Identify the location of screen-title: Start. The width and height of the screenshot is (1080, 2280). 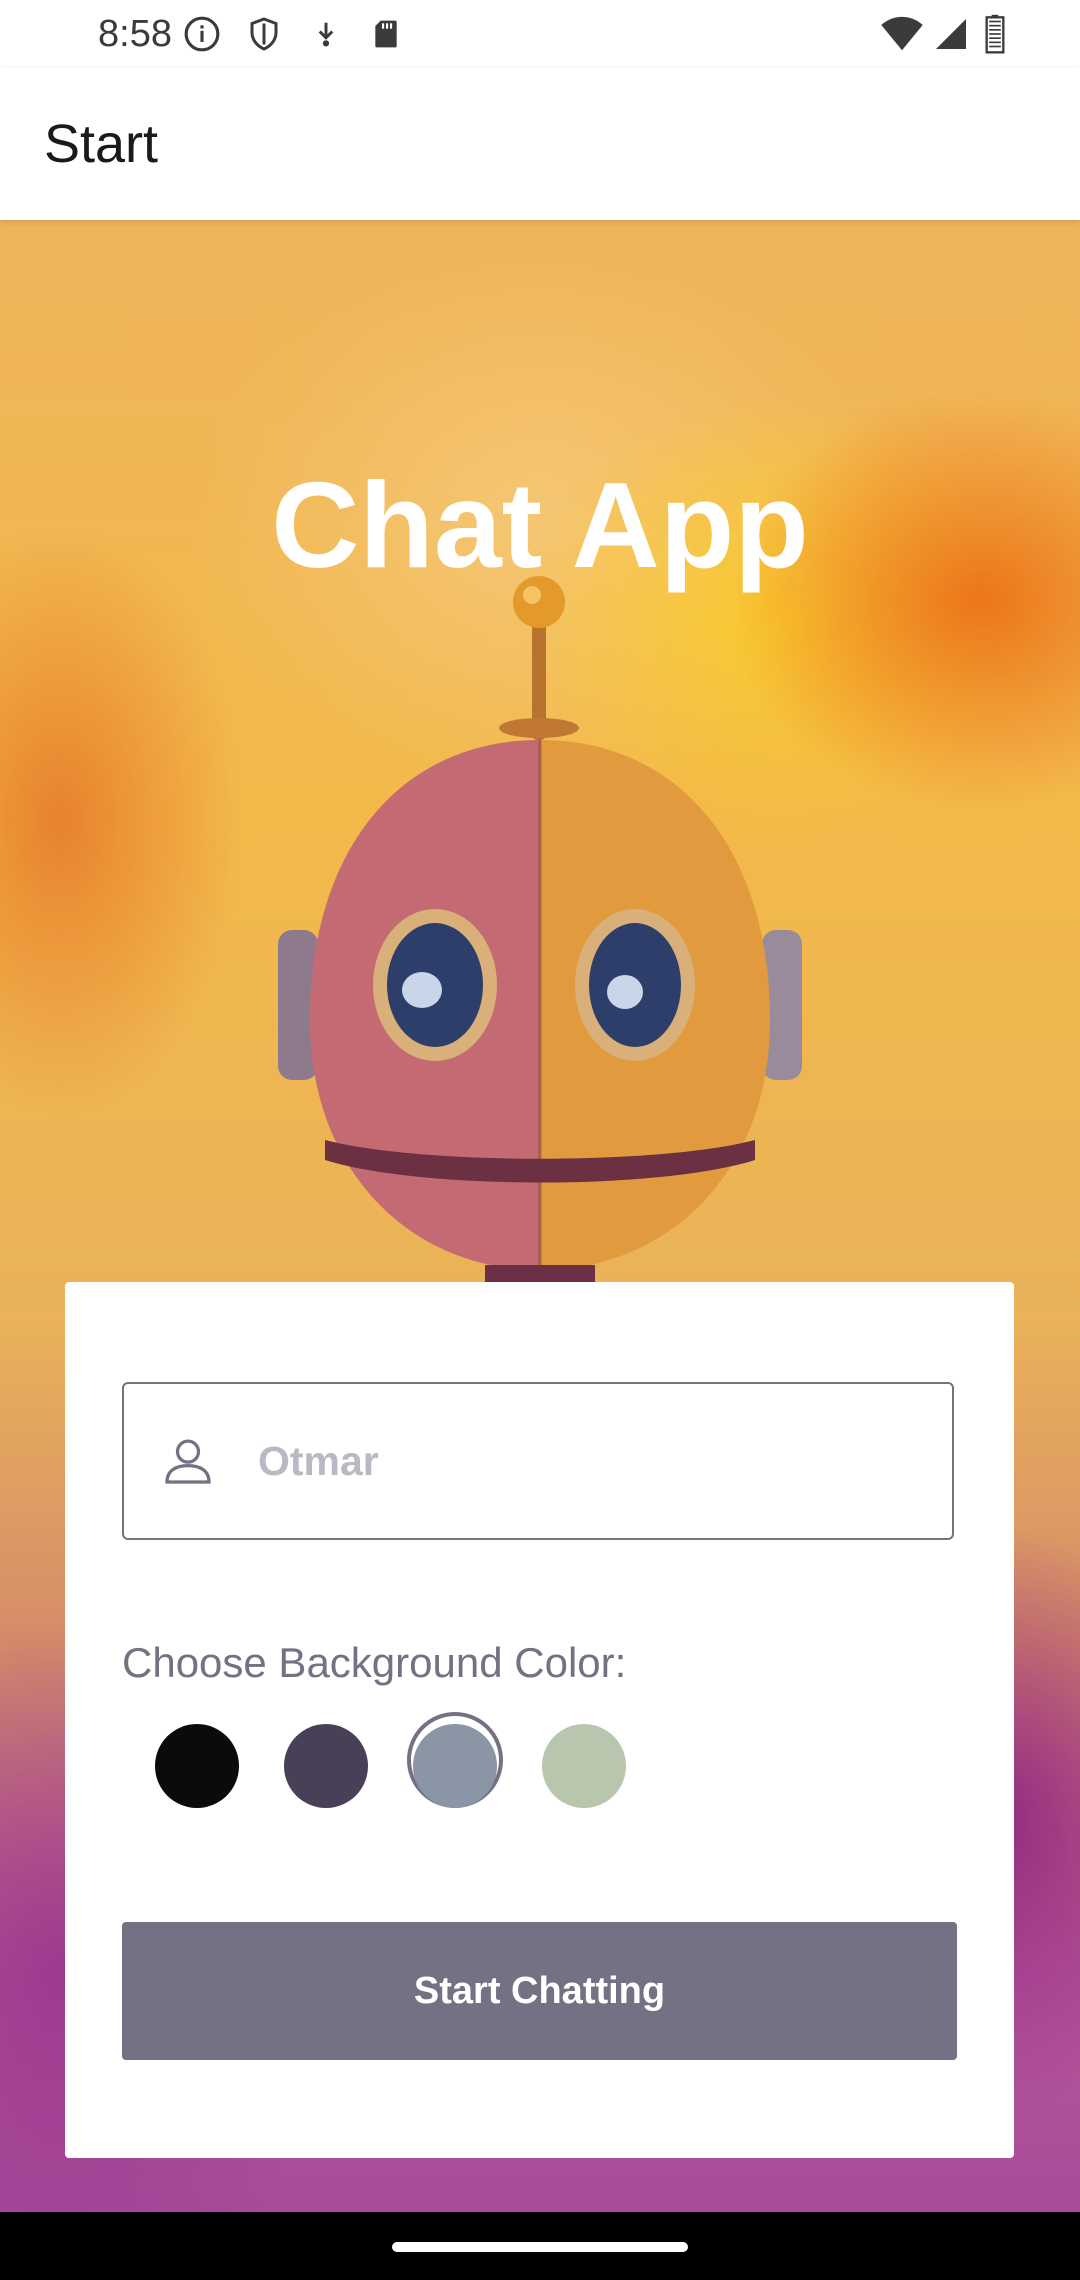
(101, 144).